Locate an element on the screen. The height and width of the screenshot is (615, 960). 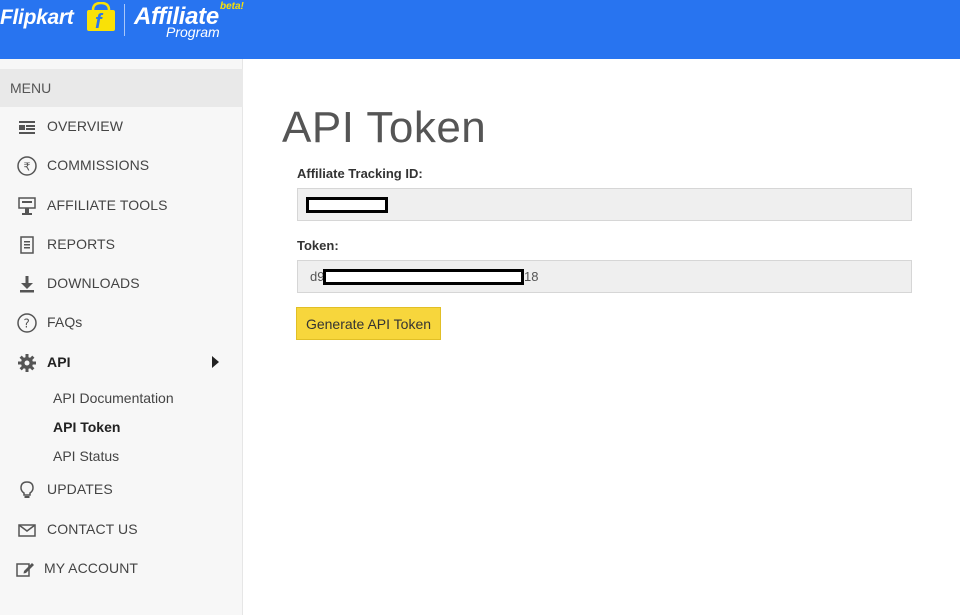
sidebar-item-contact-us: CONTACT US is located at coordinates (121, 530).